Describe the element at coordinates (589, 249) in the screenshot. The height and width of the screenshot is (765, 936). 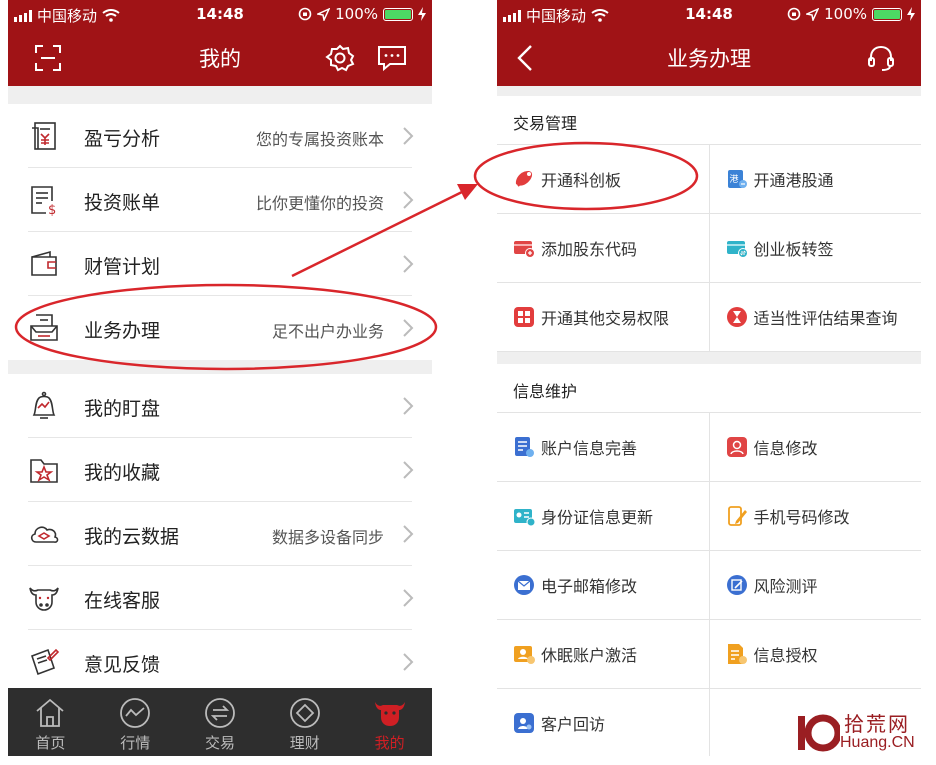
I see `grid-item-label: 添加股东代码` at that location.